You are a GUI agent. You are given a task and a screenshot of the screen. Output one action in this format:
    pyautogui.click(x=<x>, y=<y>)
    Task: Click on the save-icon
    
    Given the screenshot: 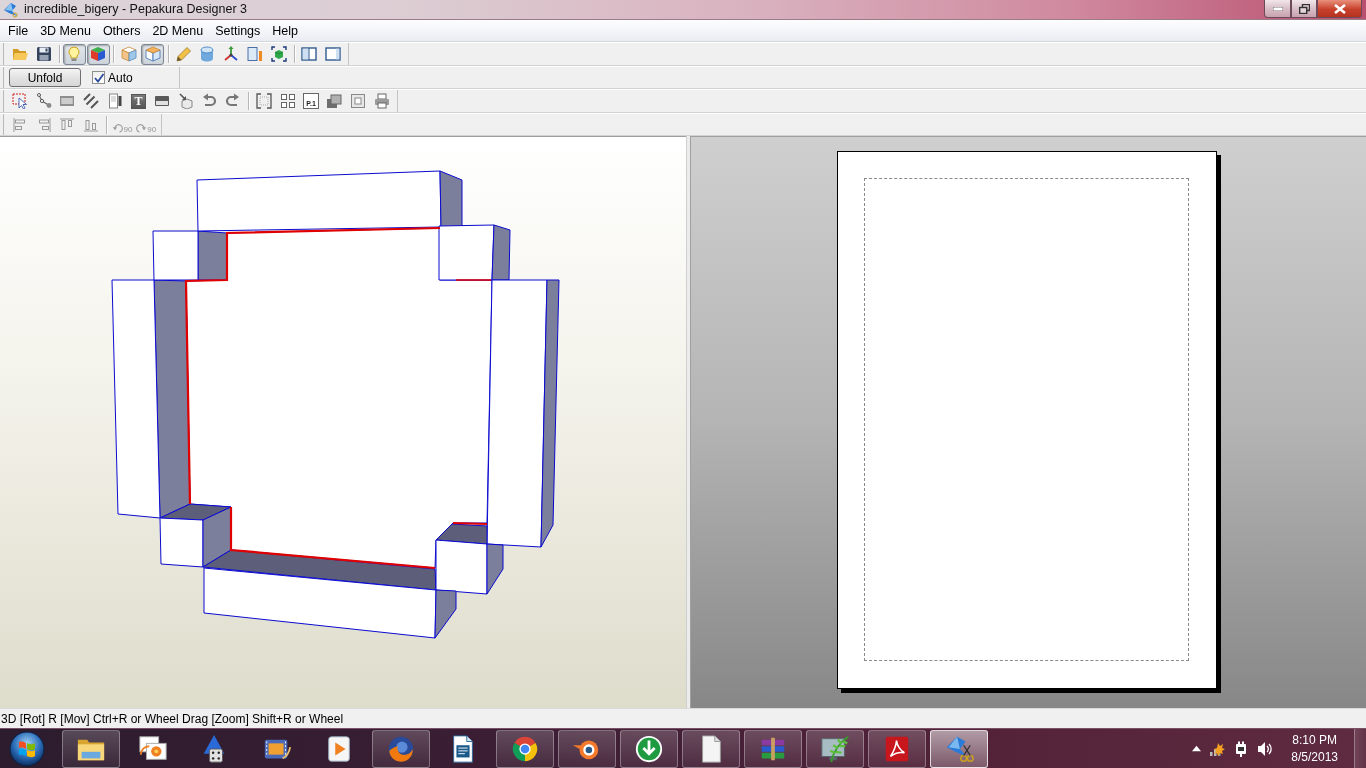 What is the action you would take?
    pyautogui.click(x=43, y=54)
    